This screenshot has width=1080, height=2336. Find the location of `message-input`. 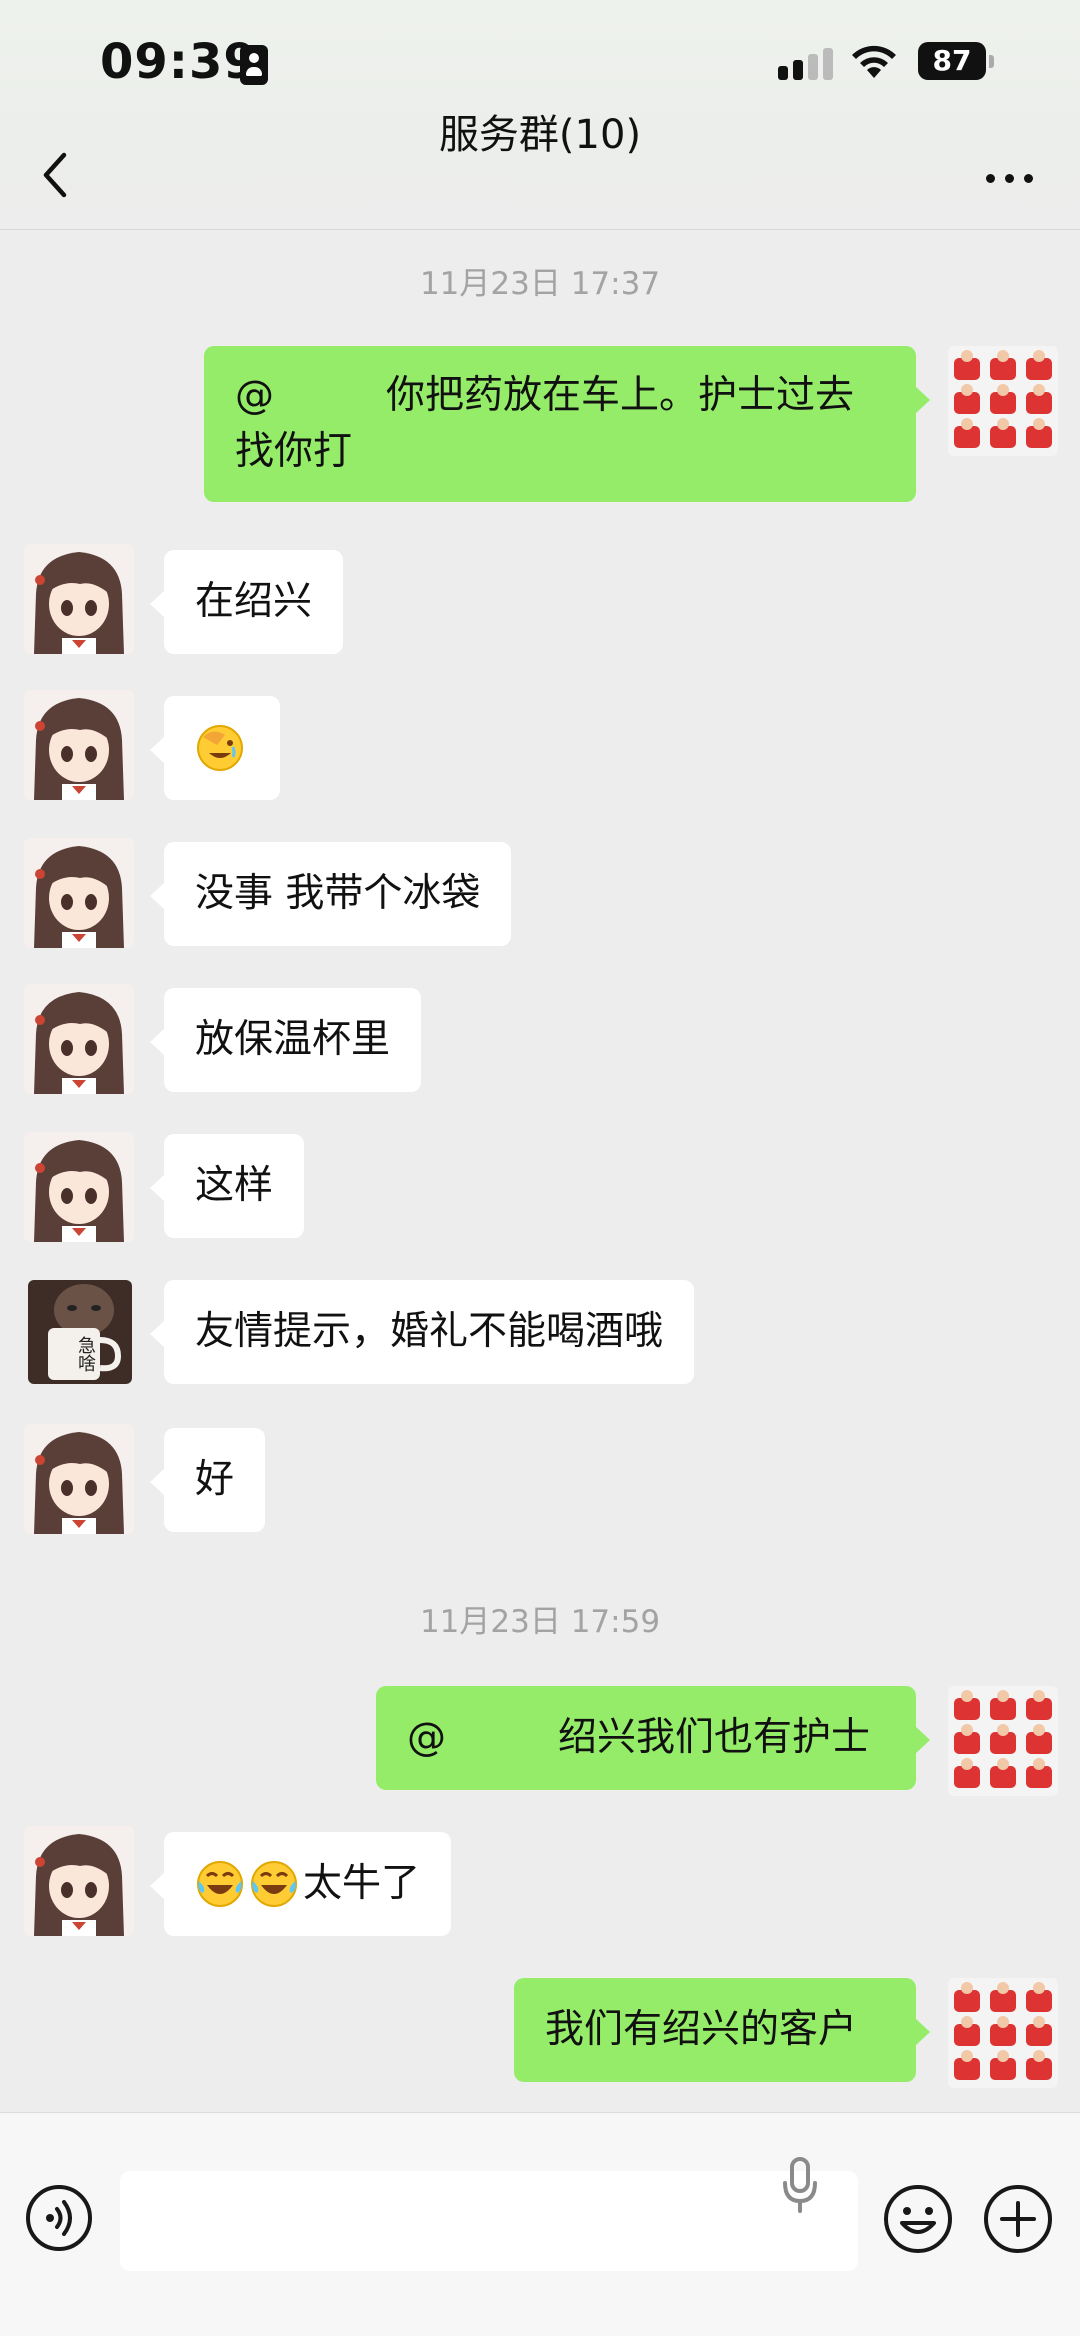

message-input is located at coordinates (489, 2221).